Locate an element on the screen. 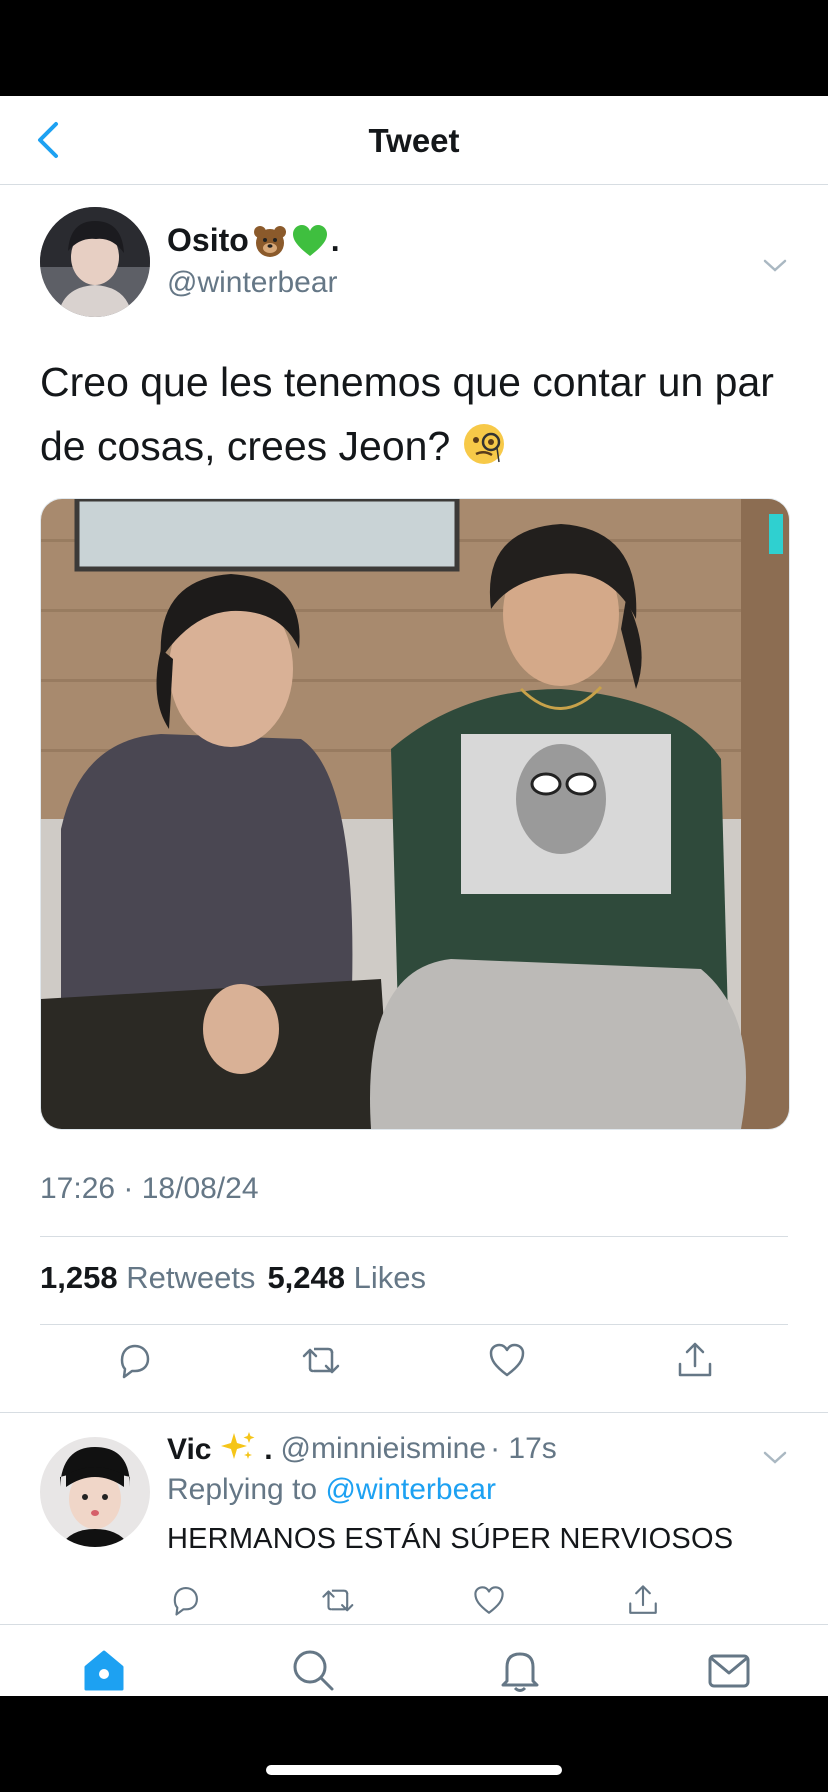  display-name-text: Osito is located at coordinates (208, 240).